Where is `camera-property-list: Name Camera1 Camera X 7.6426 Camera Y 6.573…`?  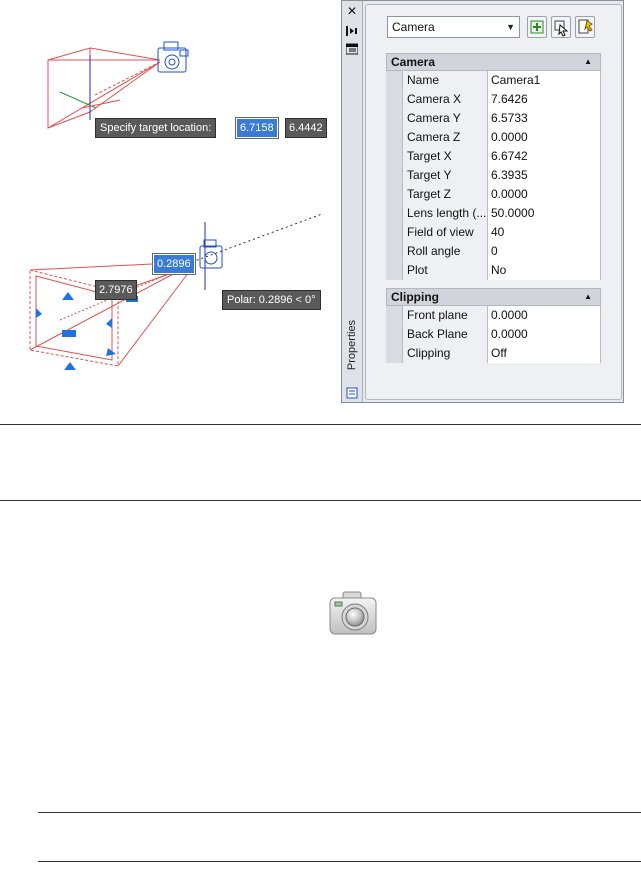
camera-property-list: Name Camera1 Camera X 7.6426 Camera Y 6.573… is located at coordinates (493, 175).